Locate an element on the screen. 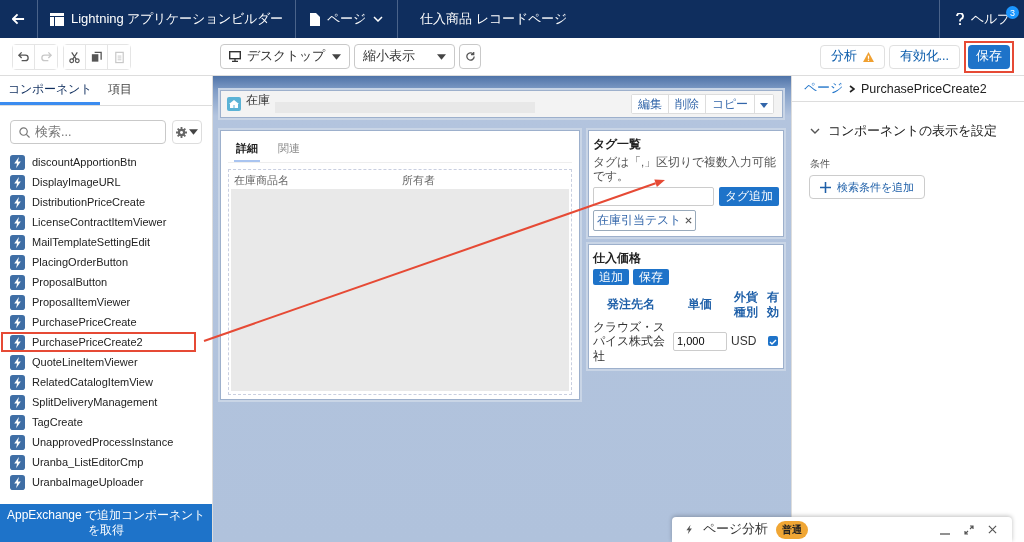 The image size is (1024, 542). column-header: 発注先名 is located at coordinates (631, 305).